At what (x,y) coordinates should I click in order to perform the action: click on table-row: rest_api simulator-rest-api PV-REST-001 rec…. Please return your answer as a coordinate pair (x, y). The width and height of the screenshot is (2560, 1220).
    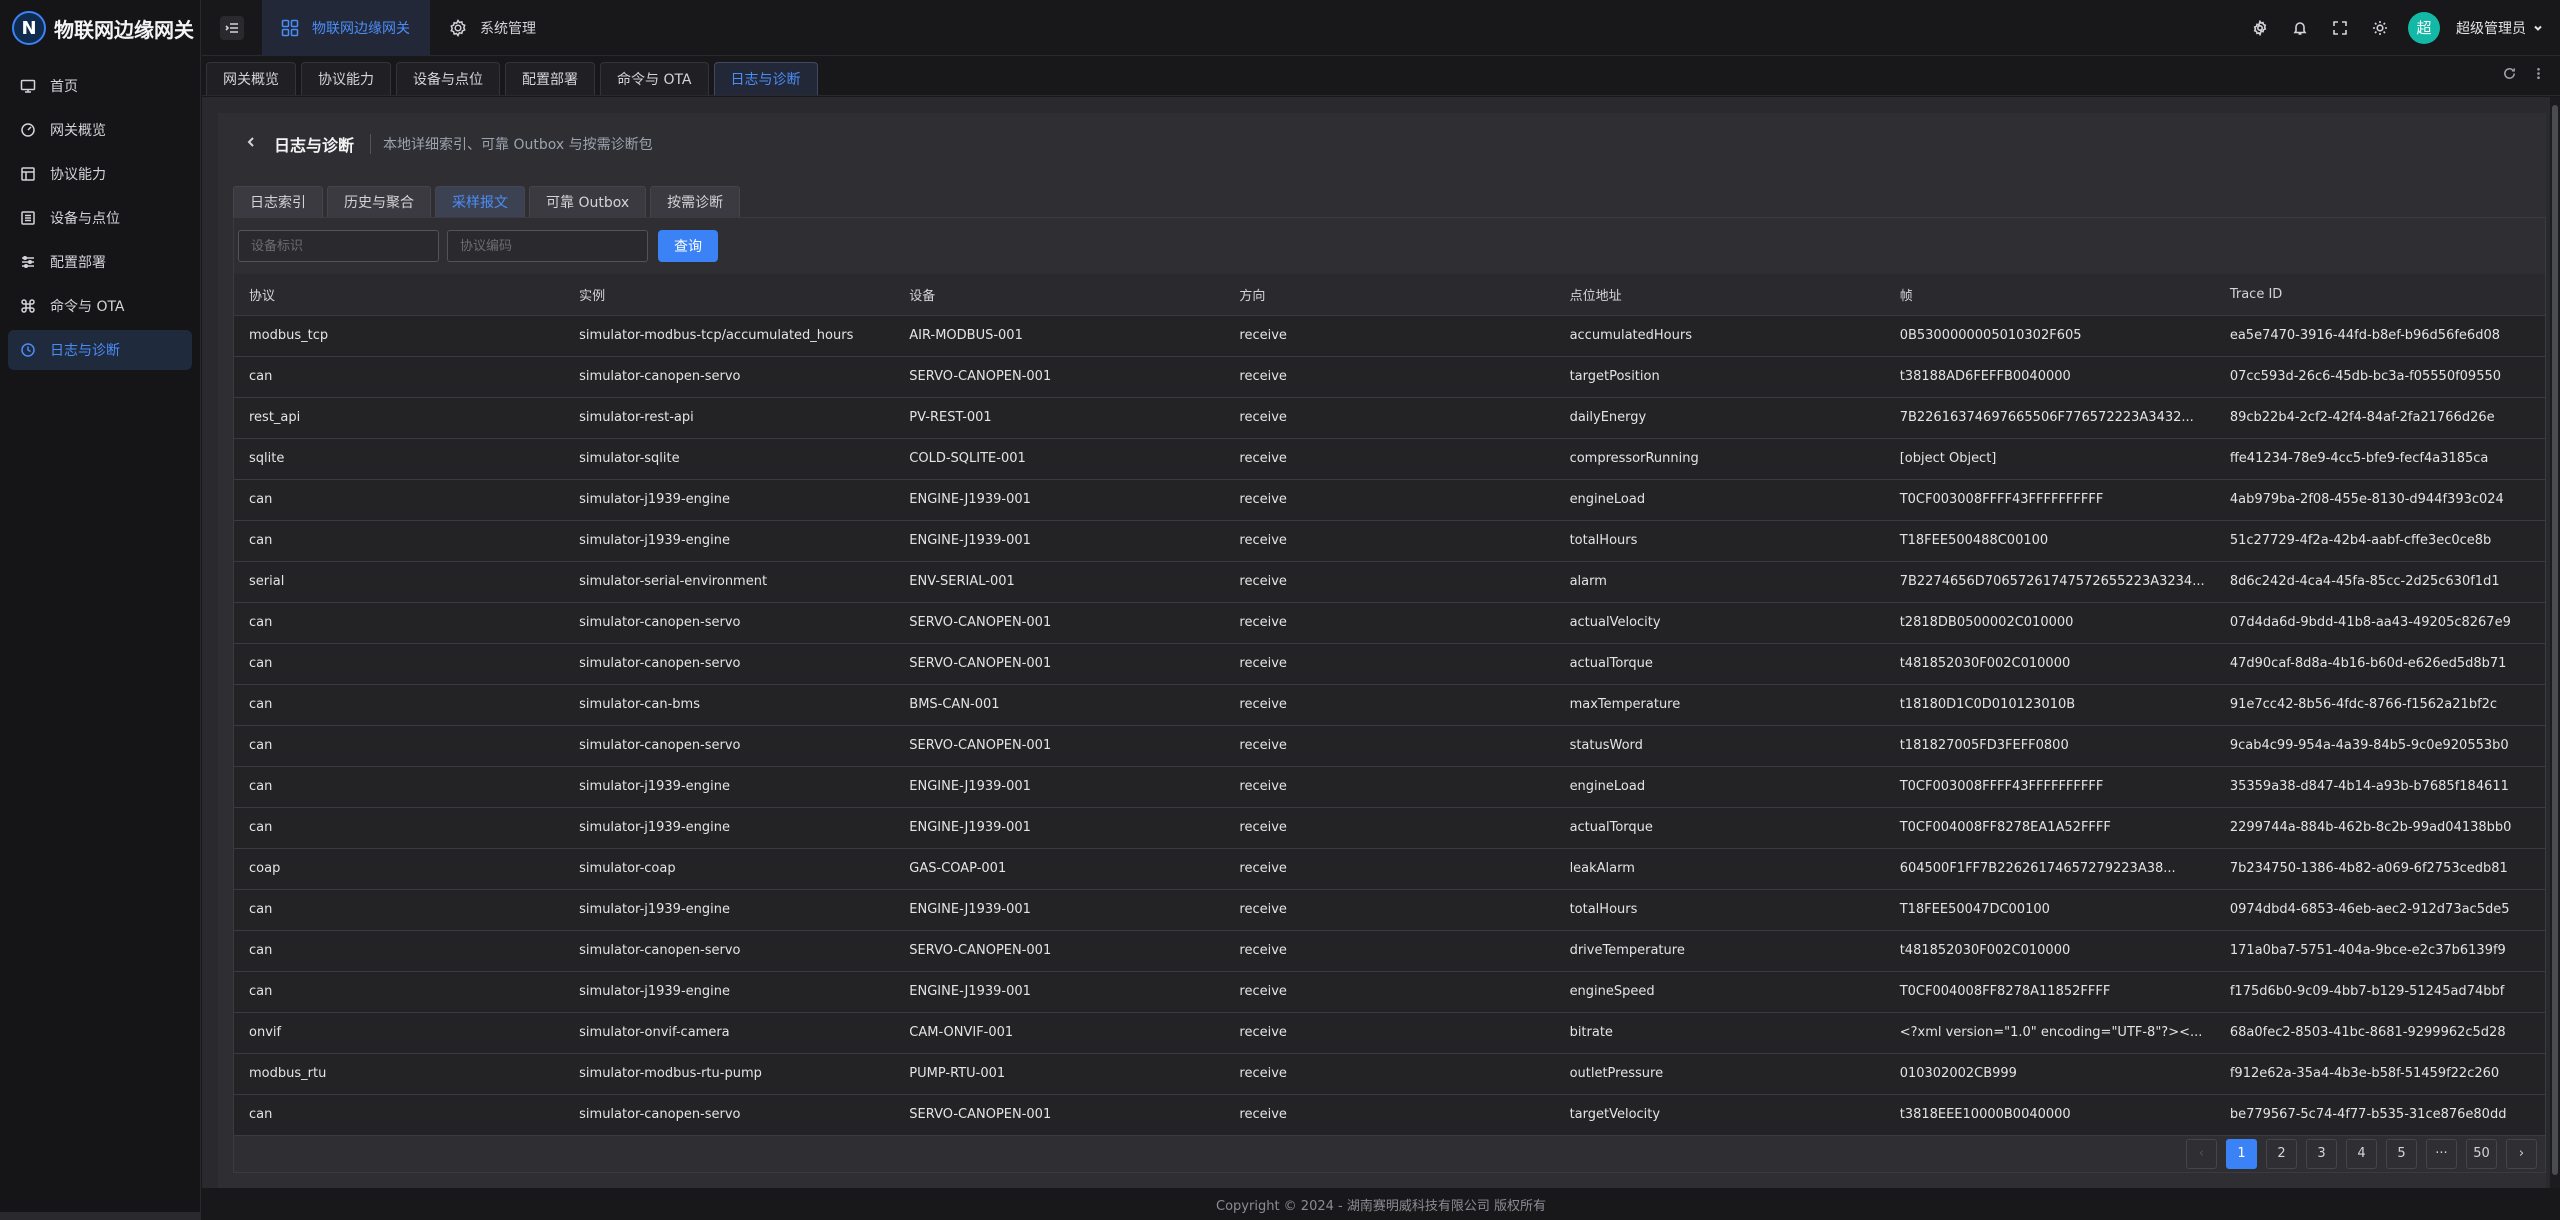
    Looking at the image, I should click on (1389, 418).